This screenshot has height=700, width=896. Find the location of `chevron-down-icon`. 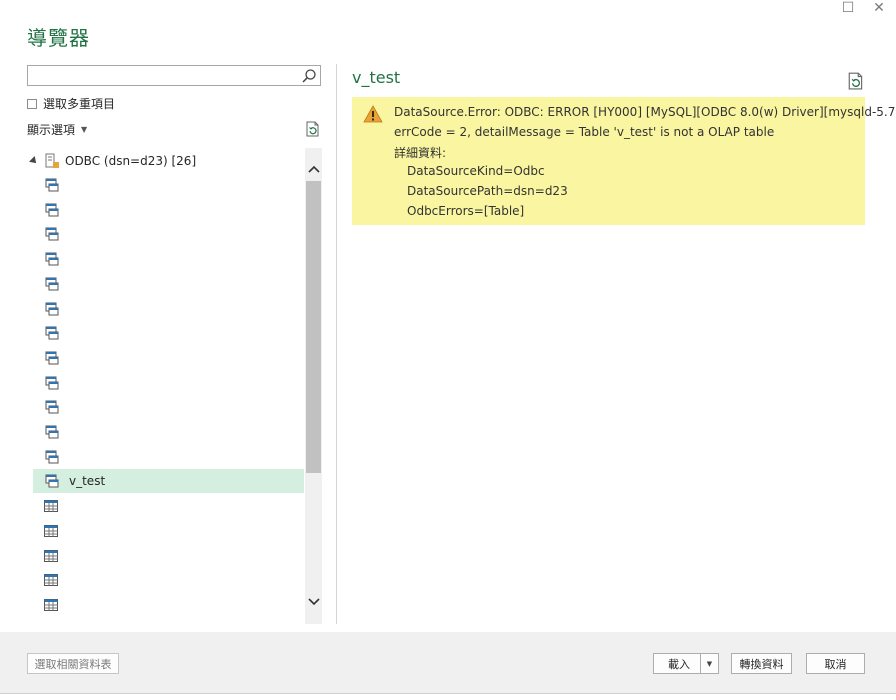

chevron-down-icon is located at coordinates (313, 601).